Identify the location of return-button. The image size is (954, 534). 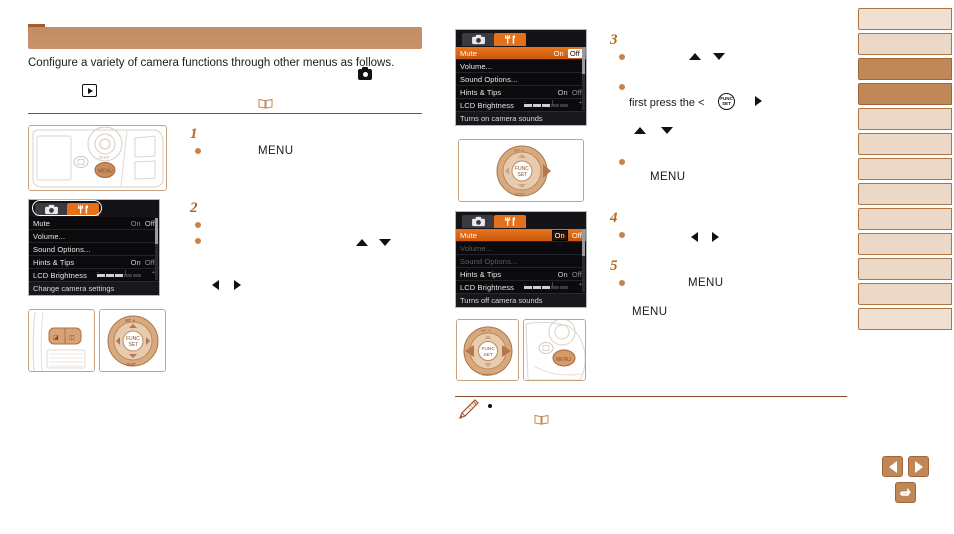
(905, 492).